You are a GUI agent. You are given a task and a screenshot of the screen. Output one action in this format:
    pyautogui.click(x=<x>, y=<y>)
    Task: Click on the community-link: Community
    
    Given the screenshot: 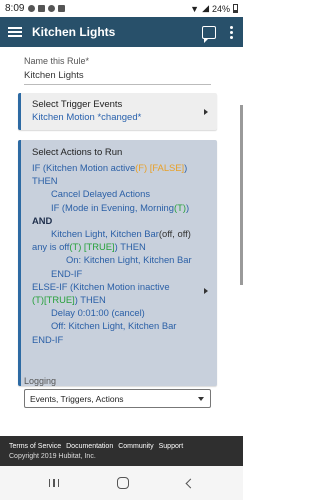 What is the action you would take?
    pyautogui.click(x=135, y=446)
    